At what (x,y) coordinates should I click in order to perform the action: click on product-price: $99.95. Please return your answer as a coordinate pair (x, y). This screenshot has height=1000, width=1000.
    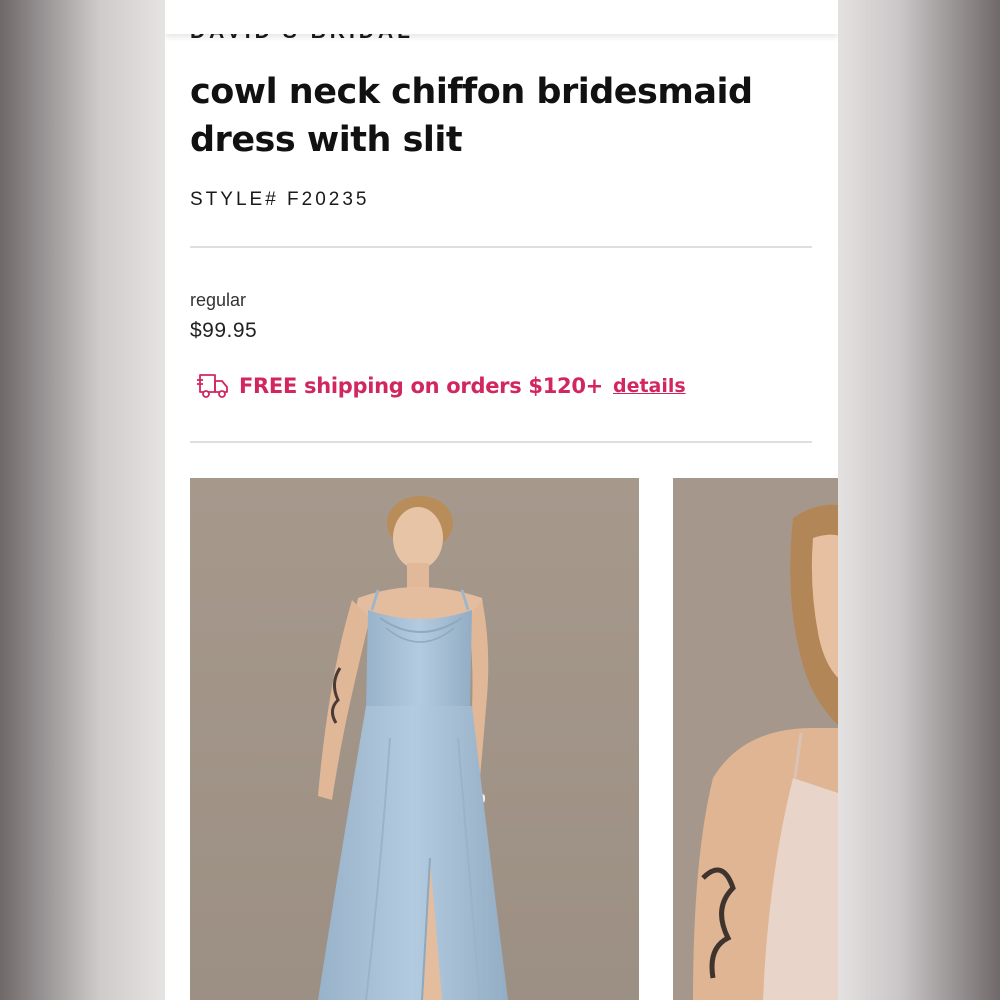
    Looking at the image, I should click on (224, 330).